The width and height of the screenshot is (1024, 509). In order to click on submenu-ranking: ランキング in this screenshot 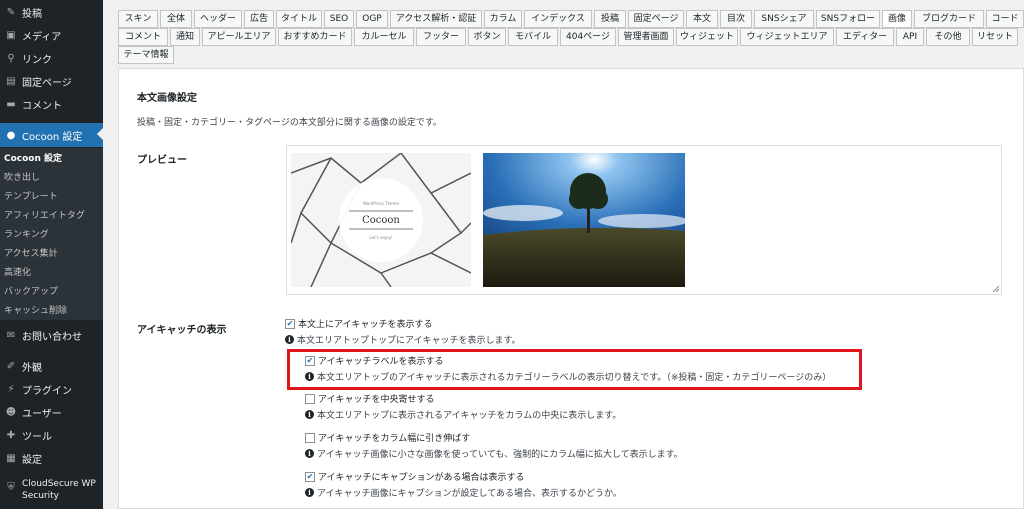, I will do `click(26, 235)`.